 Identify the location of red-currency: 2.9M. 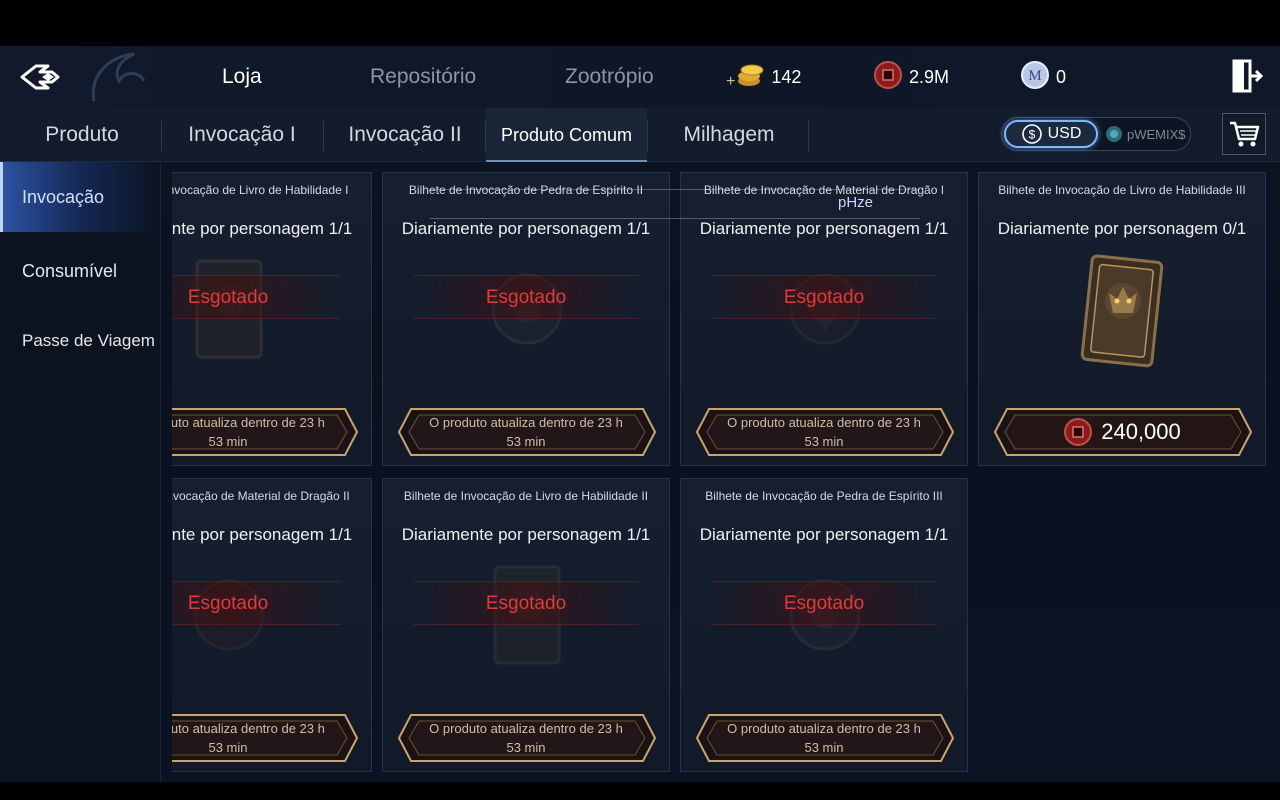
(911, 77).